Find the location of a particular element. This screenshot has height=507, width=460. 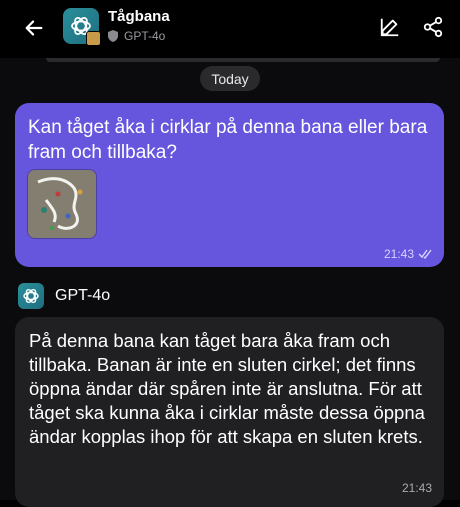

edit-icon is located at coordinates (389, 27).